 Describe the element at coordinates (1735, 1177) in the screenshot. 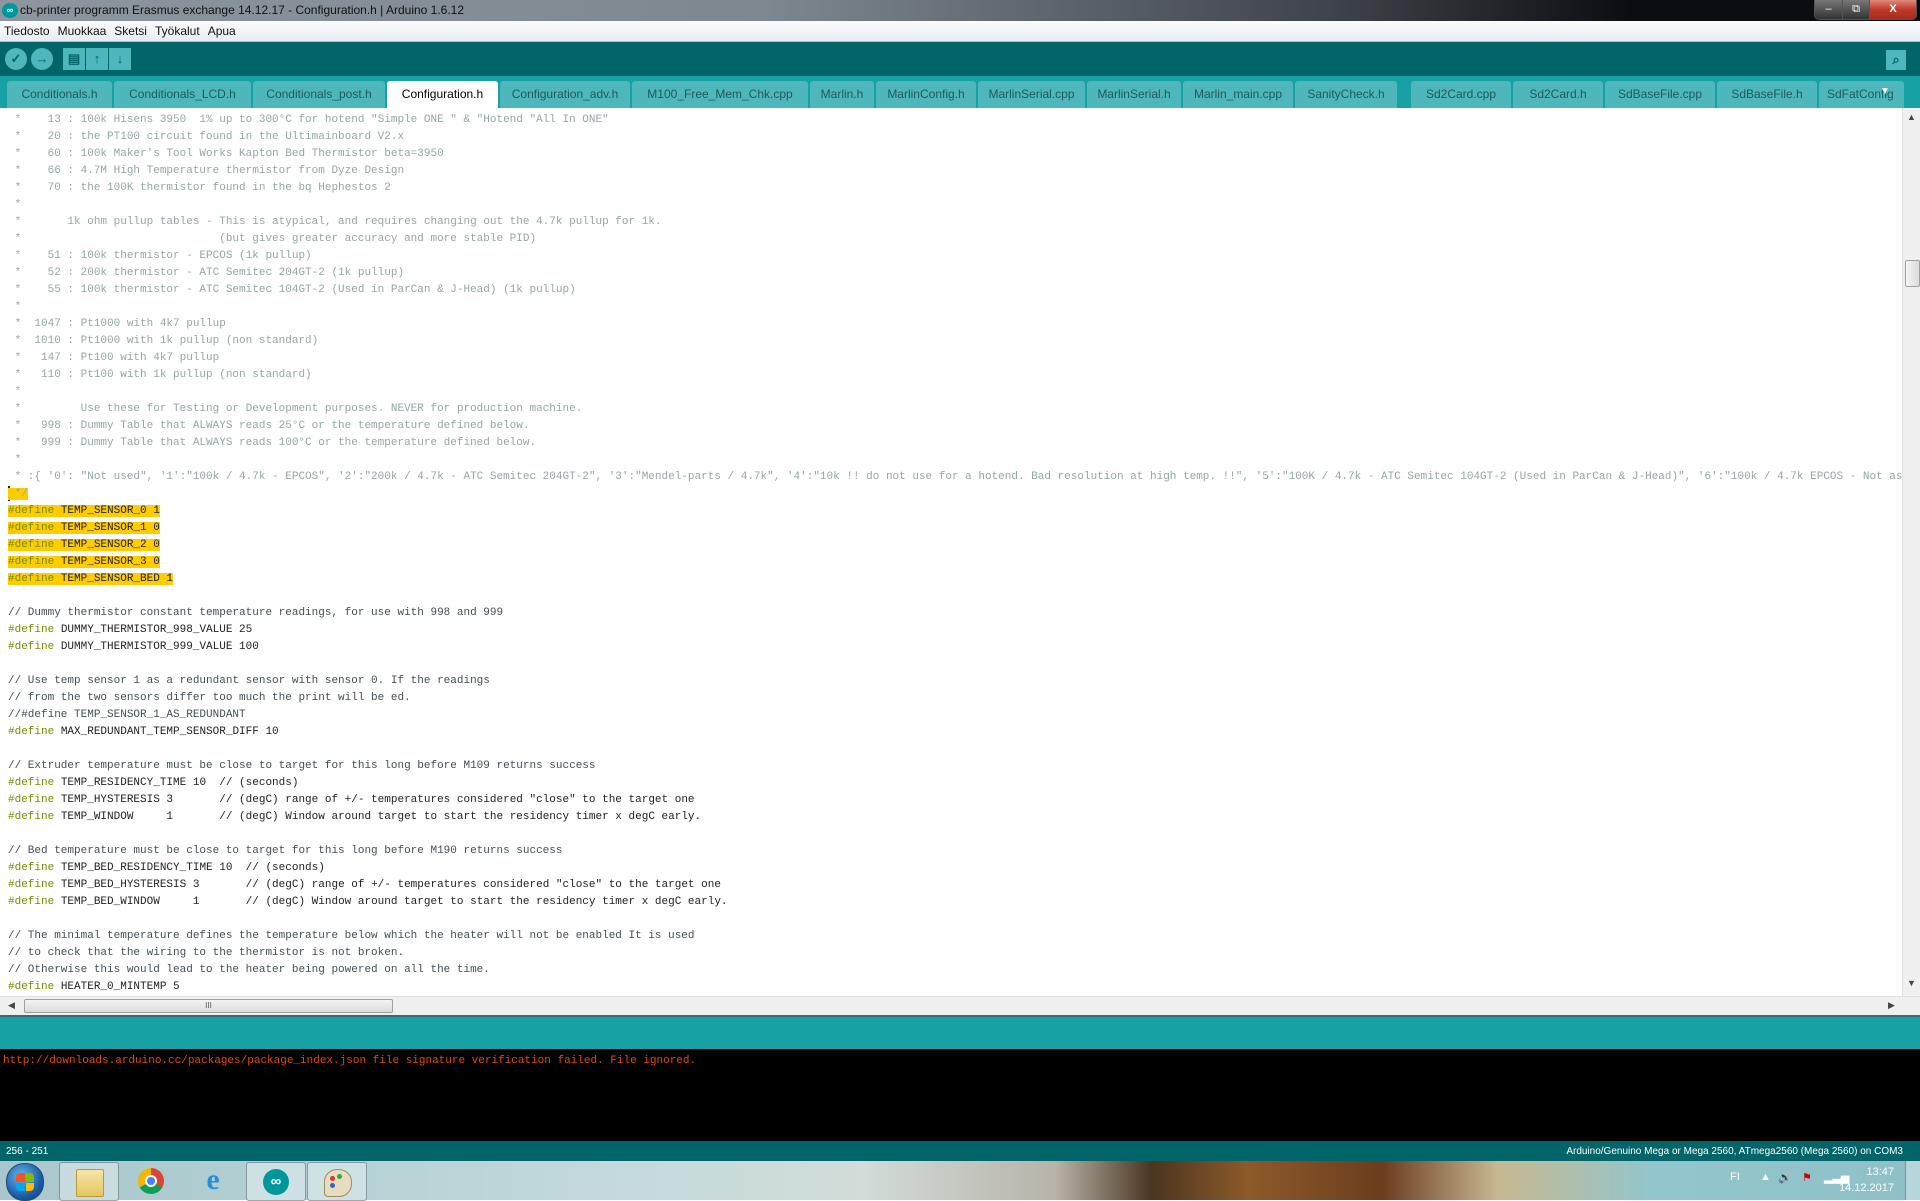

I see `language-indicator: FI` at that location.